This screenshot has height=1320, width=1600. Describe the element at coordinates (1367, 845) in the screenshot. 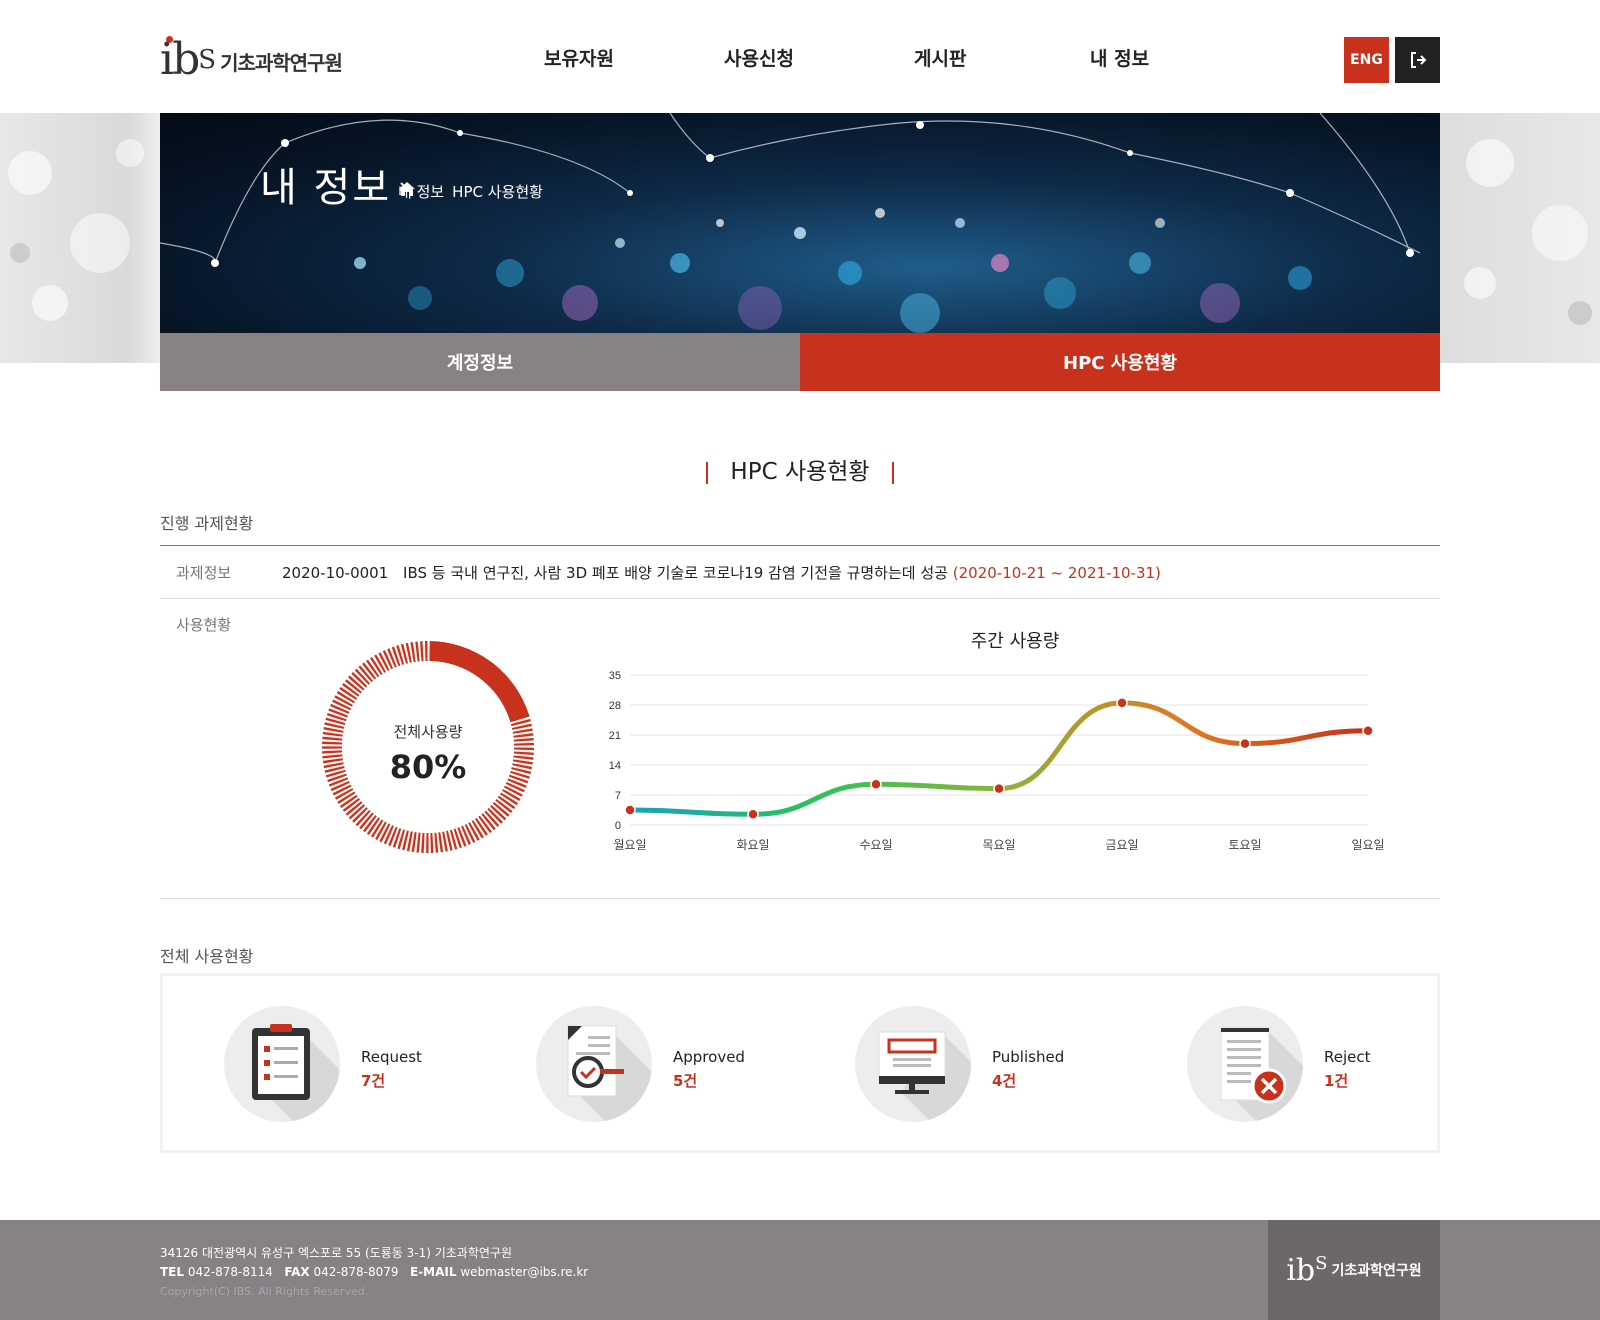

I see `x-tick-label: 일요일` at that location.